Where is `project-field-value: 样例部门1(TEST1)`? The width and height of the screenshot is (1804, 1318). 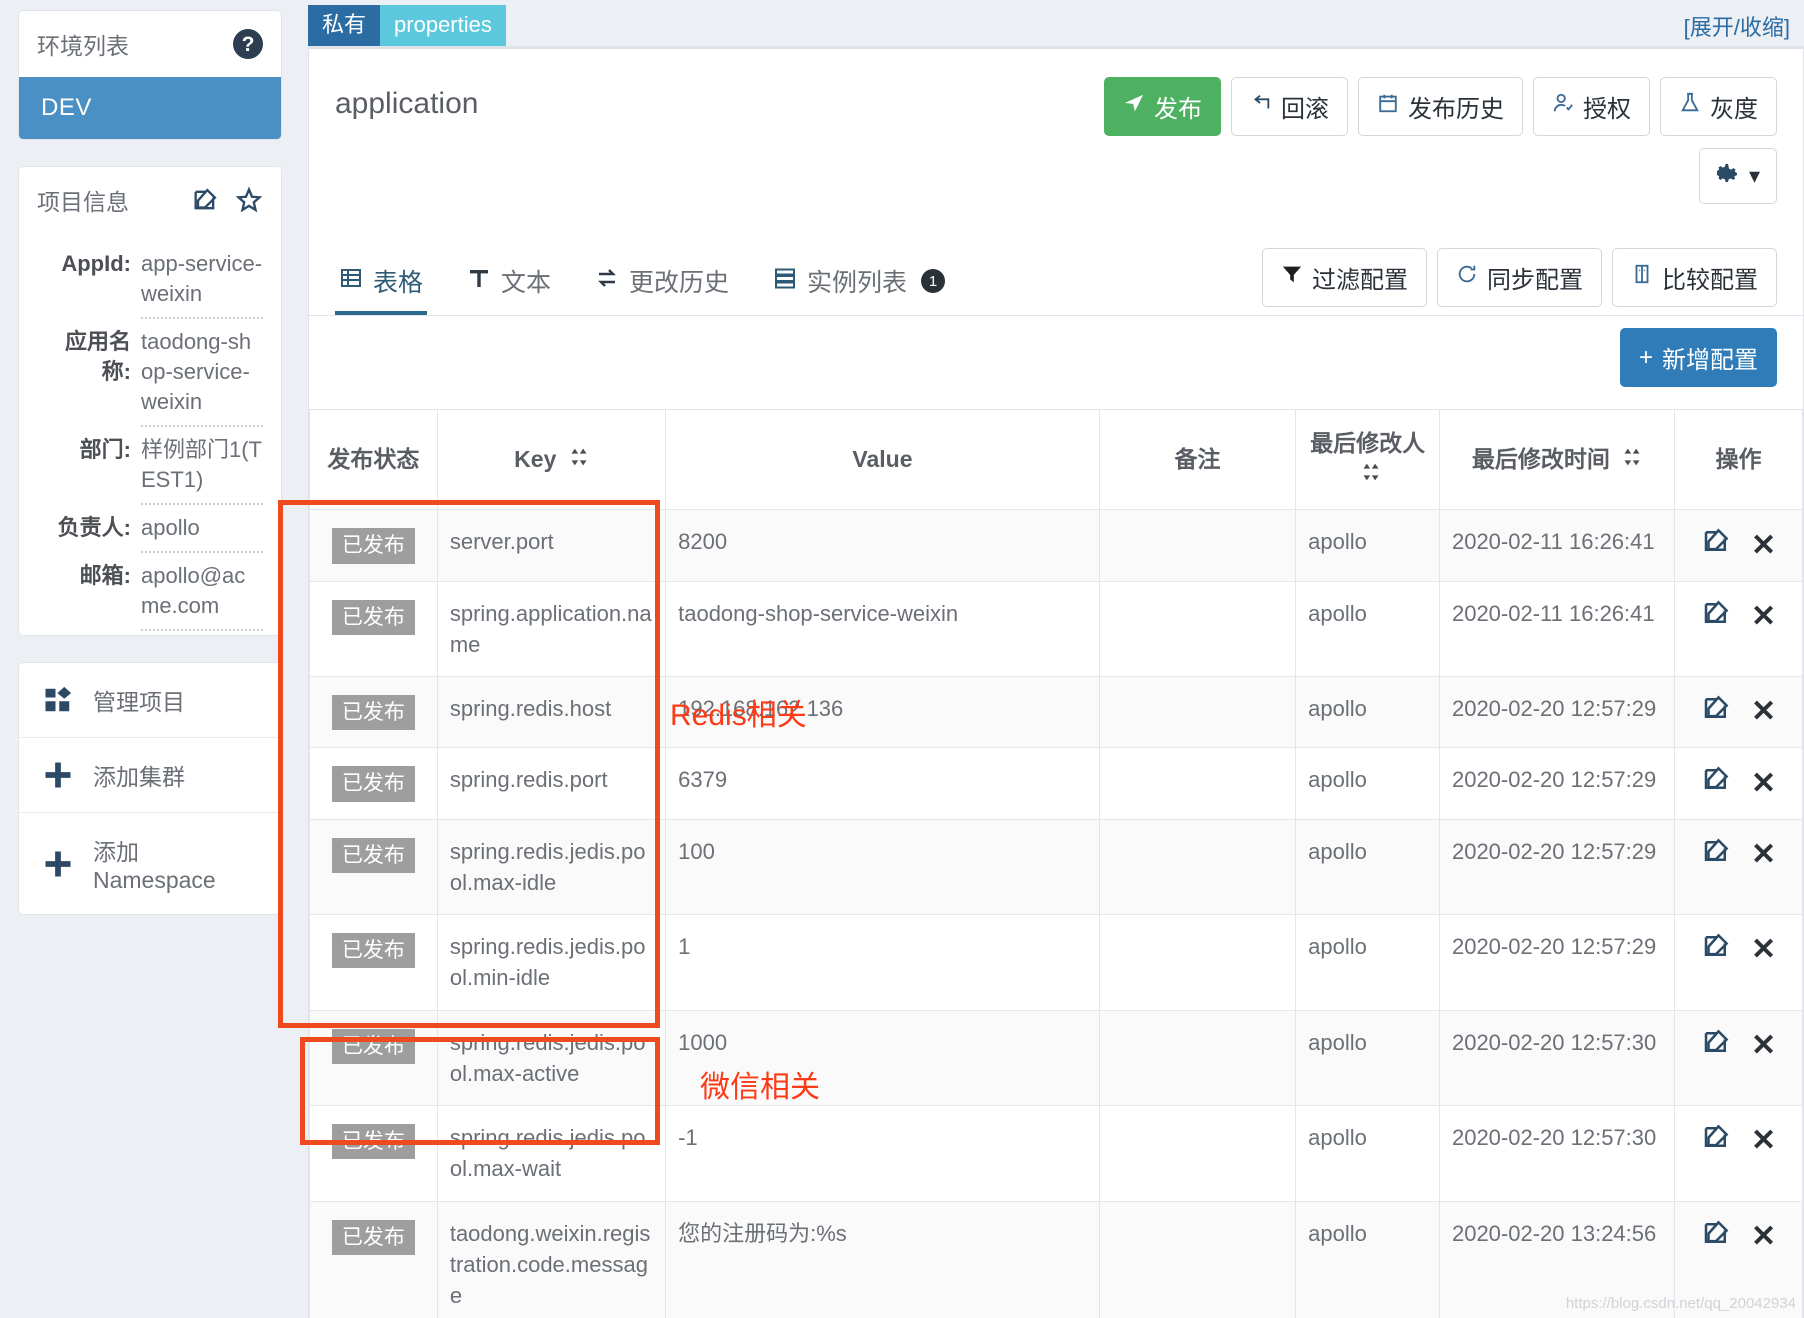 project-field-value: 样例部门1(TEST1) is located at coordinates (202, 464).